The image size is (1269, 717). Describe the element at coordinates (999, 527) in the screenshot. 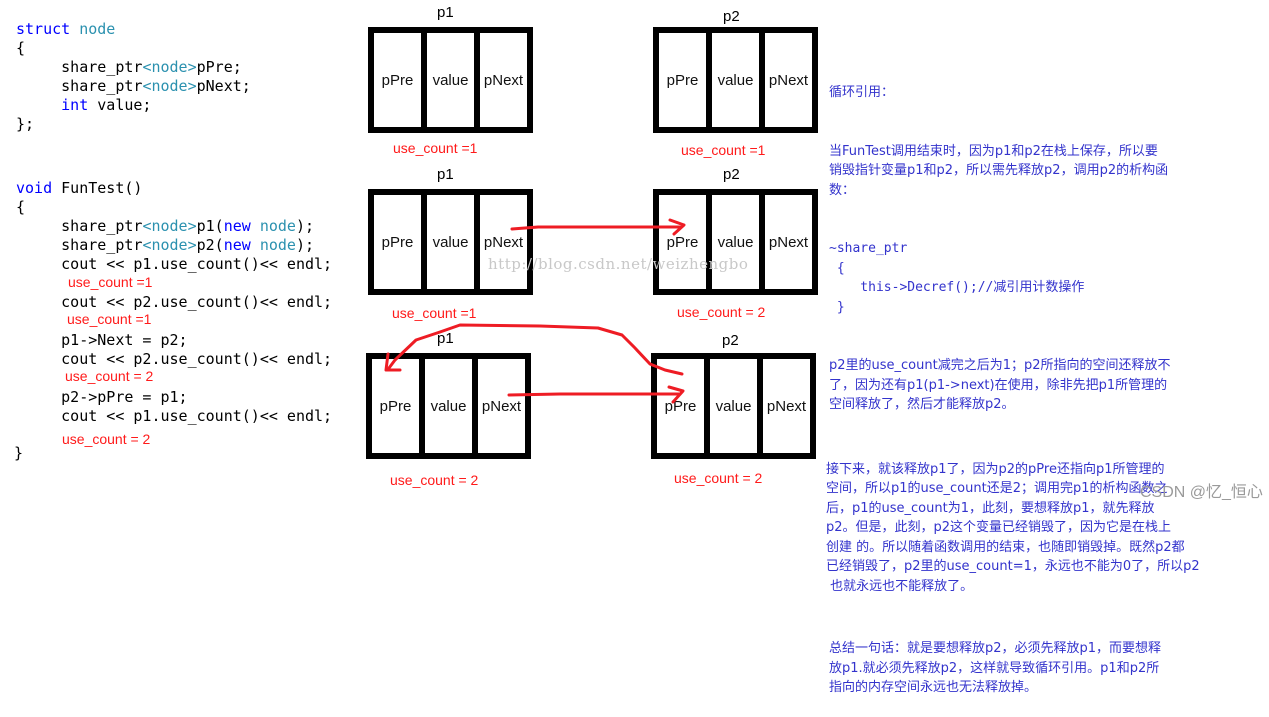

I see `note-line: p2。但是，此刻，p2这个变量已经销毁了，因为它是在栈上` at that location.